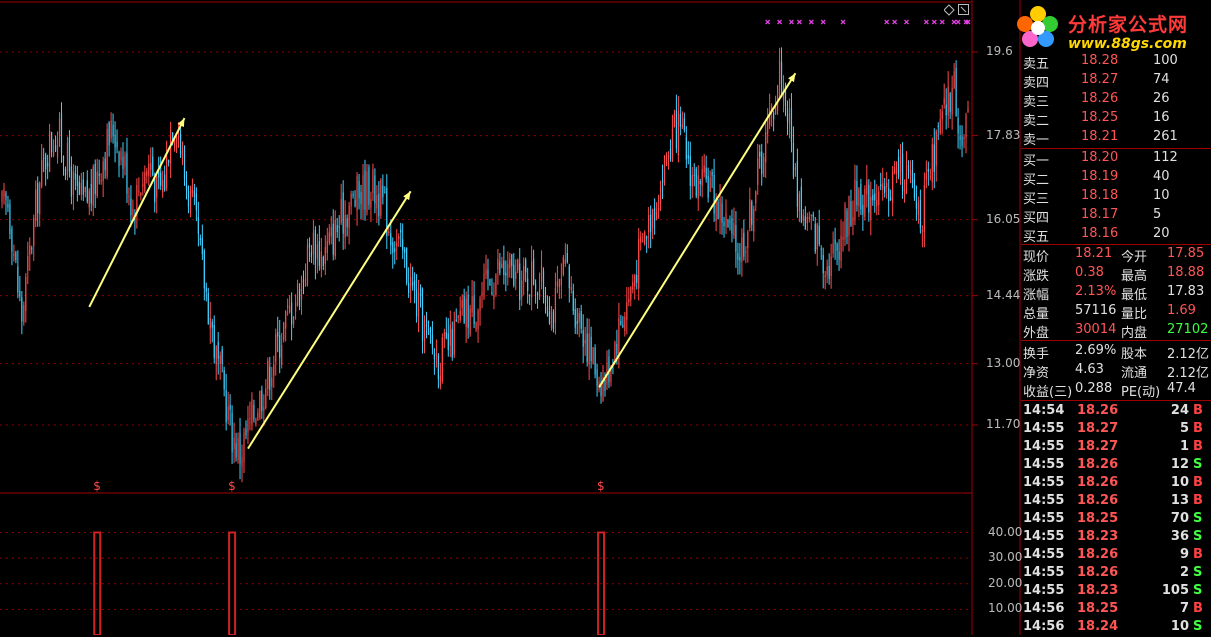 The height and width of the screenshot is (637, 1211). Describe the element at coordinates (1161, 98) in the screenshot. I see `quote-cell: 26` at that location.